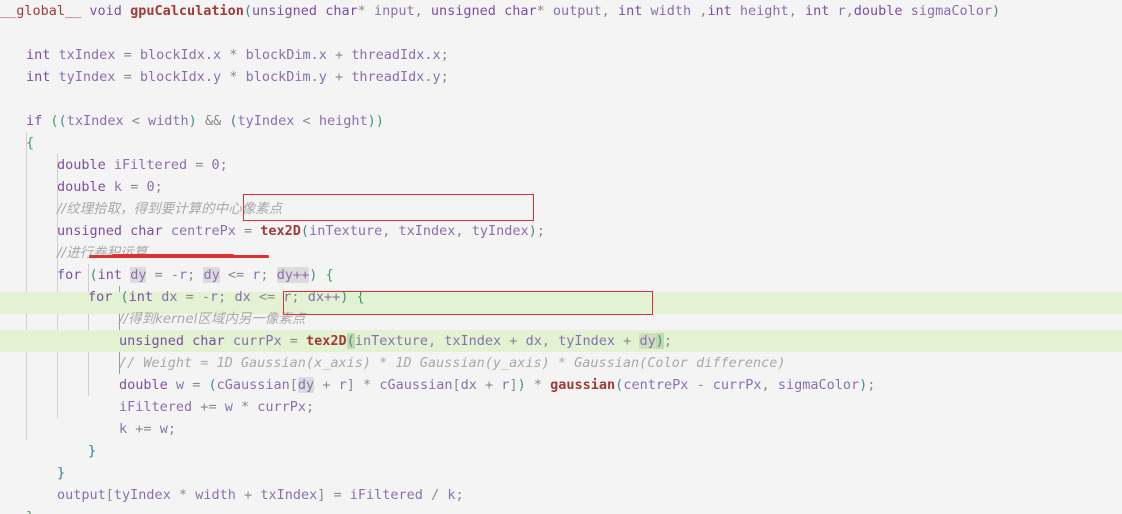  What do you see at coordinates (142, 495) in the screenshot?
I see `token-tyindex-out: tyIndex` at bounding box center [142, 495].